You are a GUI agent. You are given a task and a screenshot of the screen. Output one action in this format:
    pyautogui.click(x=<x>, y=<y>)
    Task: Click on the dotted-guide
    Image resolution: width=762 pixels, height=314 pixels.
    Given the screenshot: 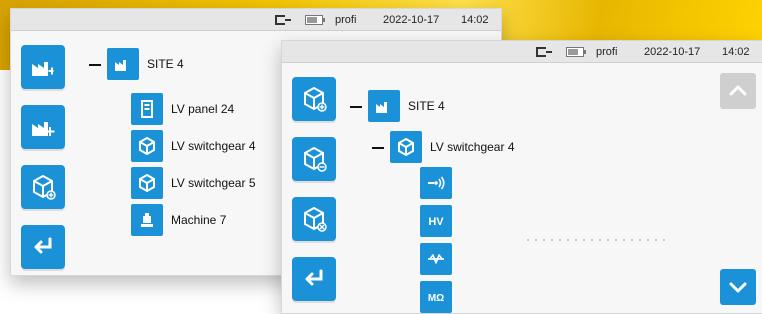 What is the action you would take?
    pyautogui.click(x=597, y=240)
    